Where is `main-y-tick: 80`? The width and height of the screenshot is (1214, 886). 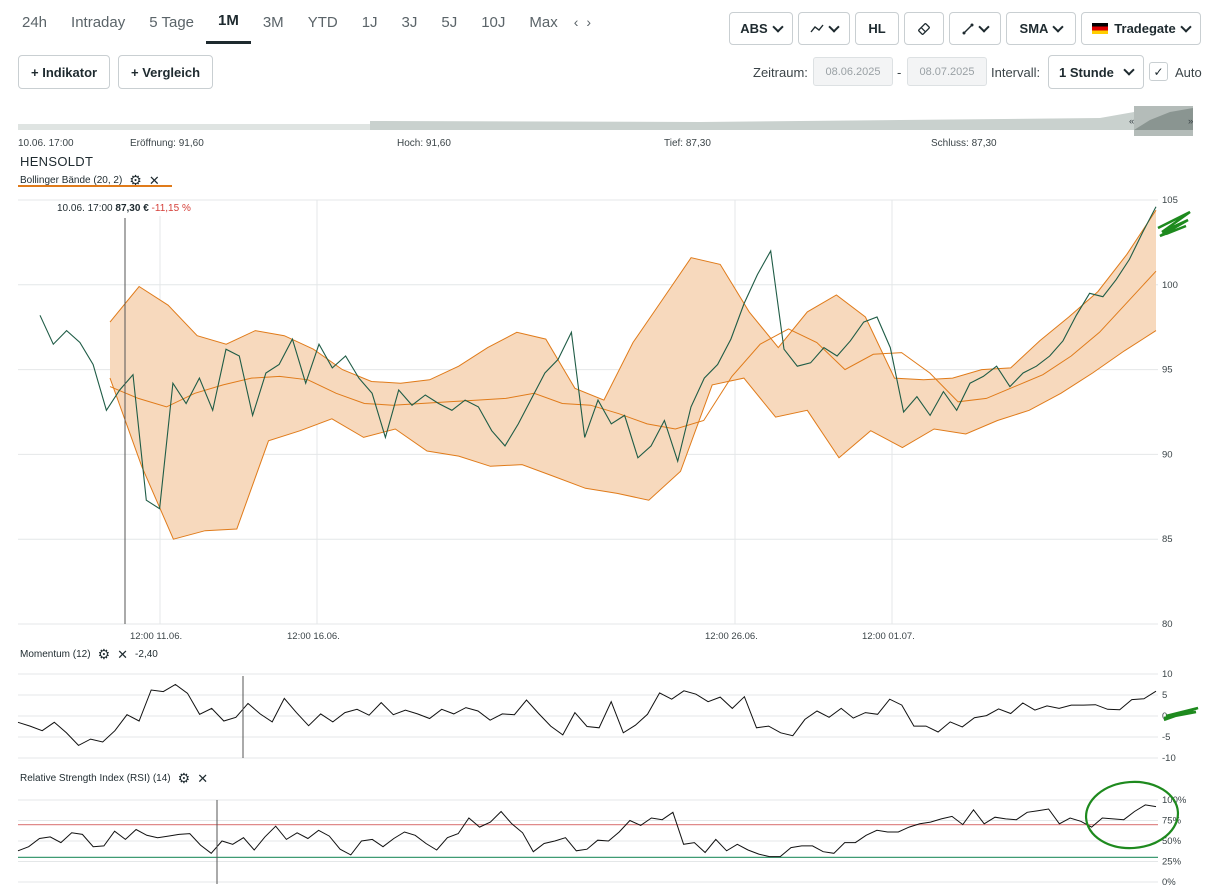 main-y-tick: 80 is located at coordinates (1167, 624).